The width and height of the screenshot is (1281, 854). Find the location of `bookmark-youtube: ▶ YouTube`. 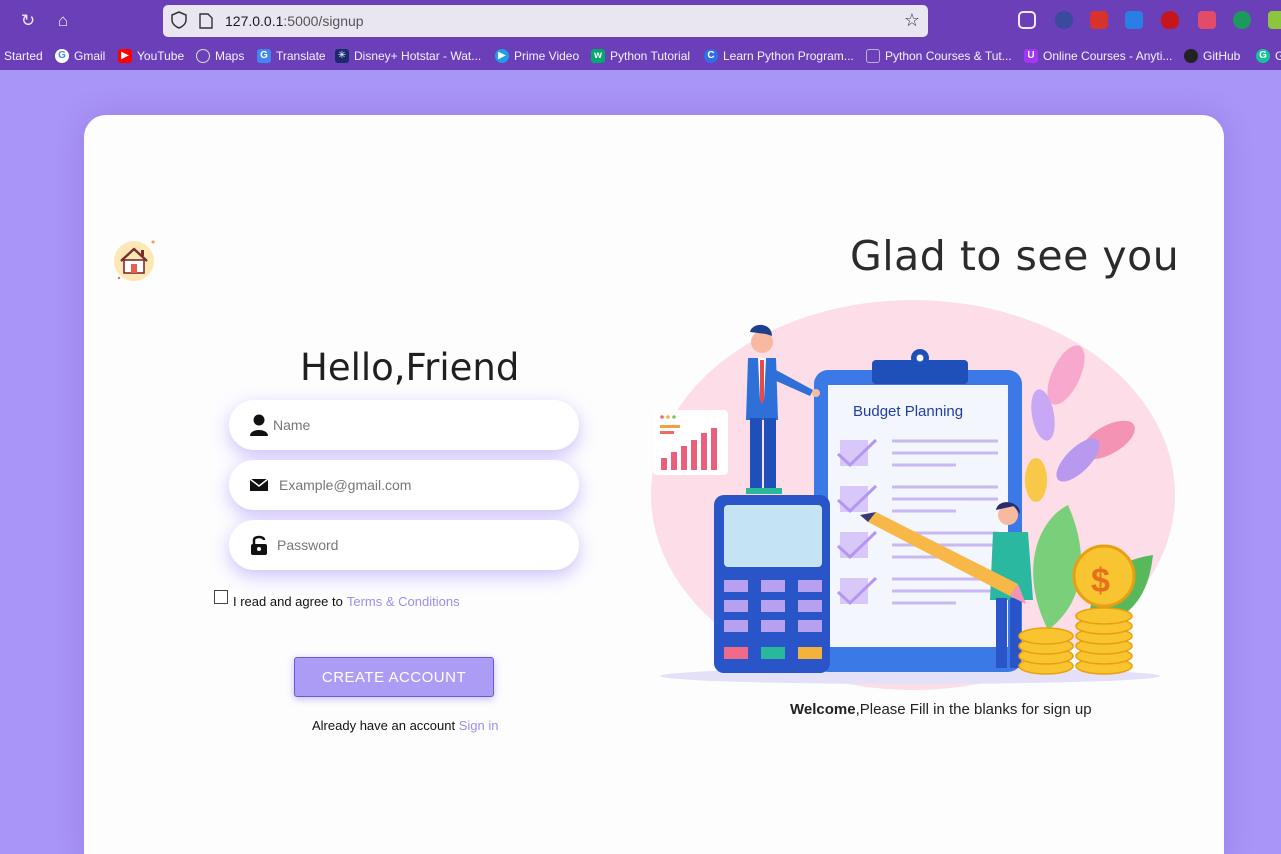

bookmark-youtube: ▶ YouTube is located at coordinates (151, 56).